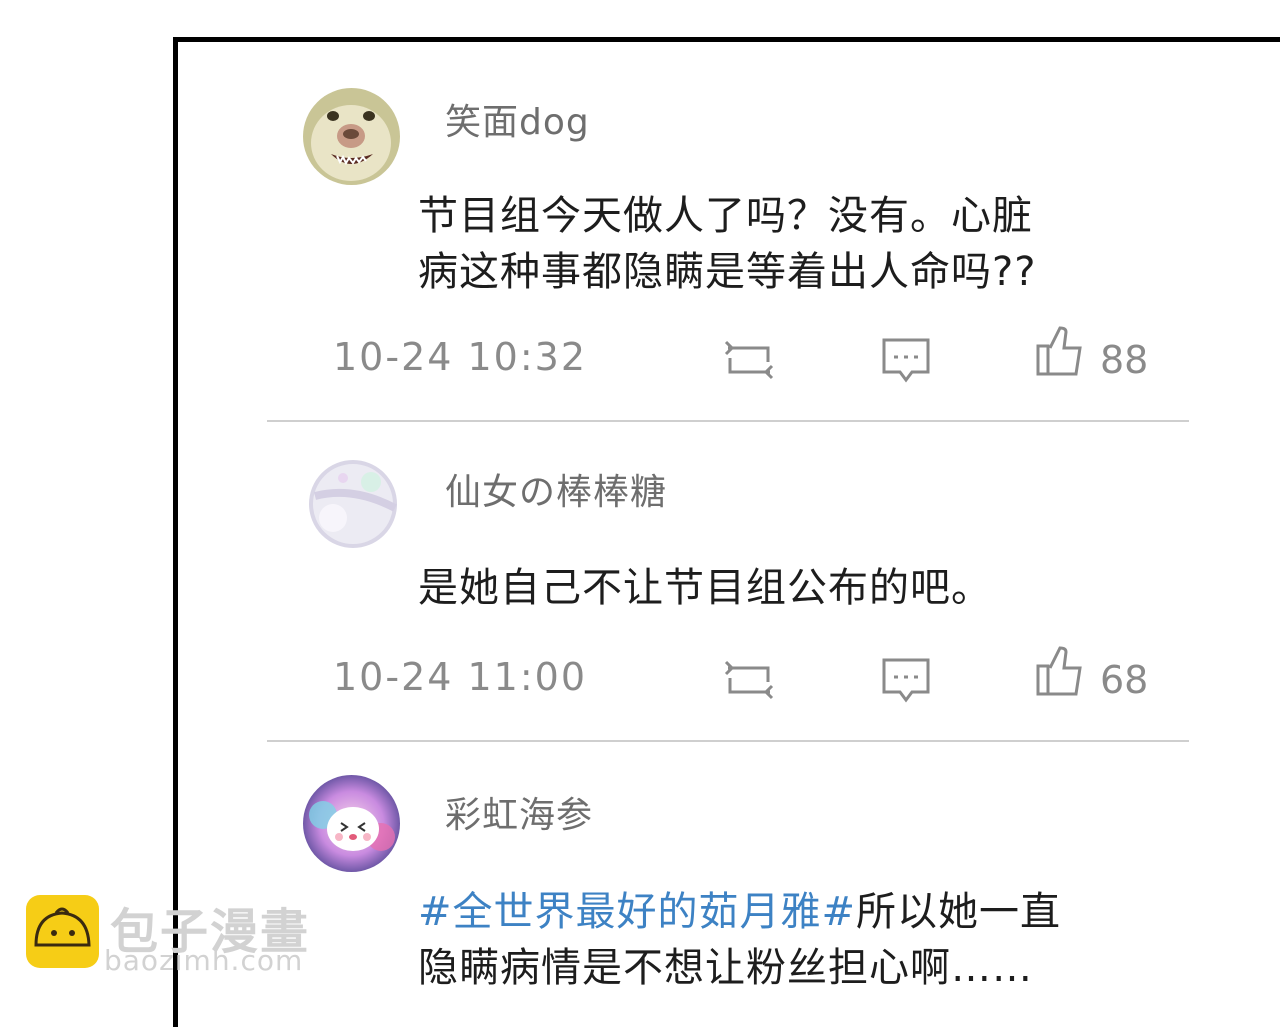 The image size is (1280, 1027). What do you see at coordinates (1124, 680) in the screenshot?
I see `like-count: 68` at bounding box center [1124, 680].